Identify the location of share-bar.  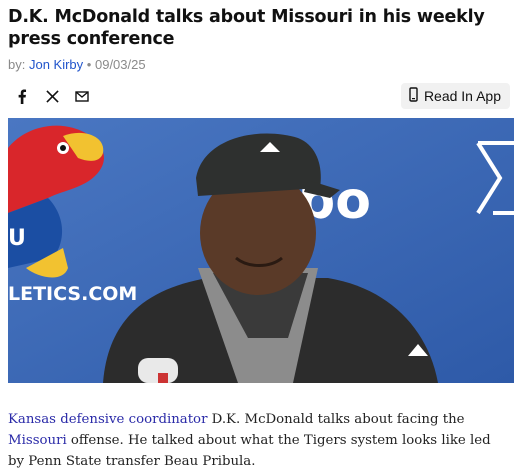
(53, 96).